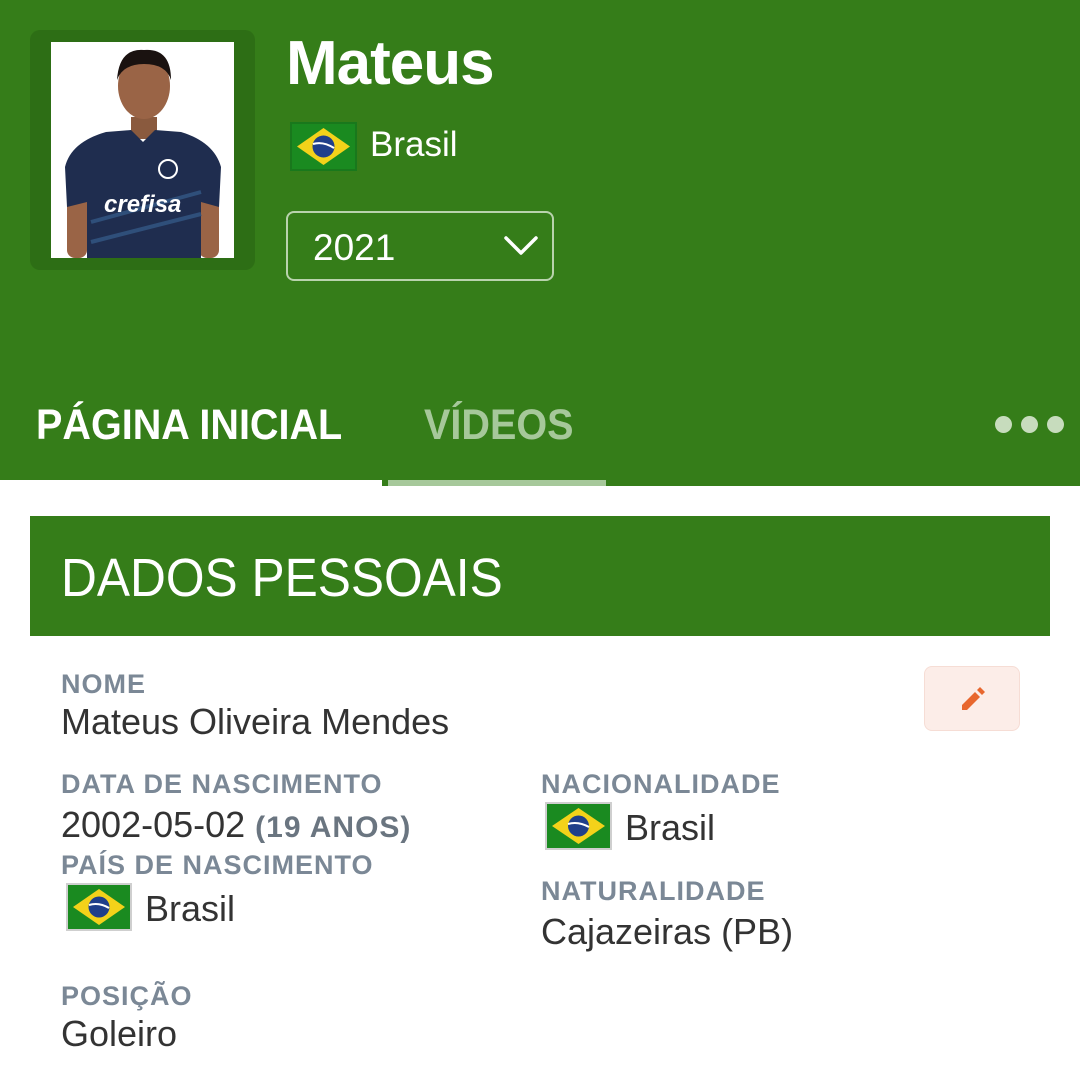  I want to click on field-label-posicao: POSIÇÃO, so click(127, 996).